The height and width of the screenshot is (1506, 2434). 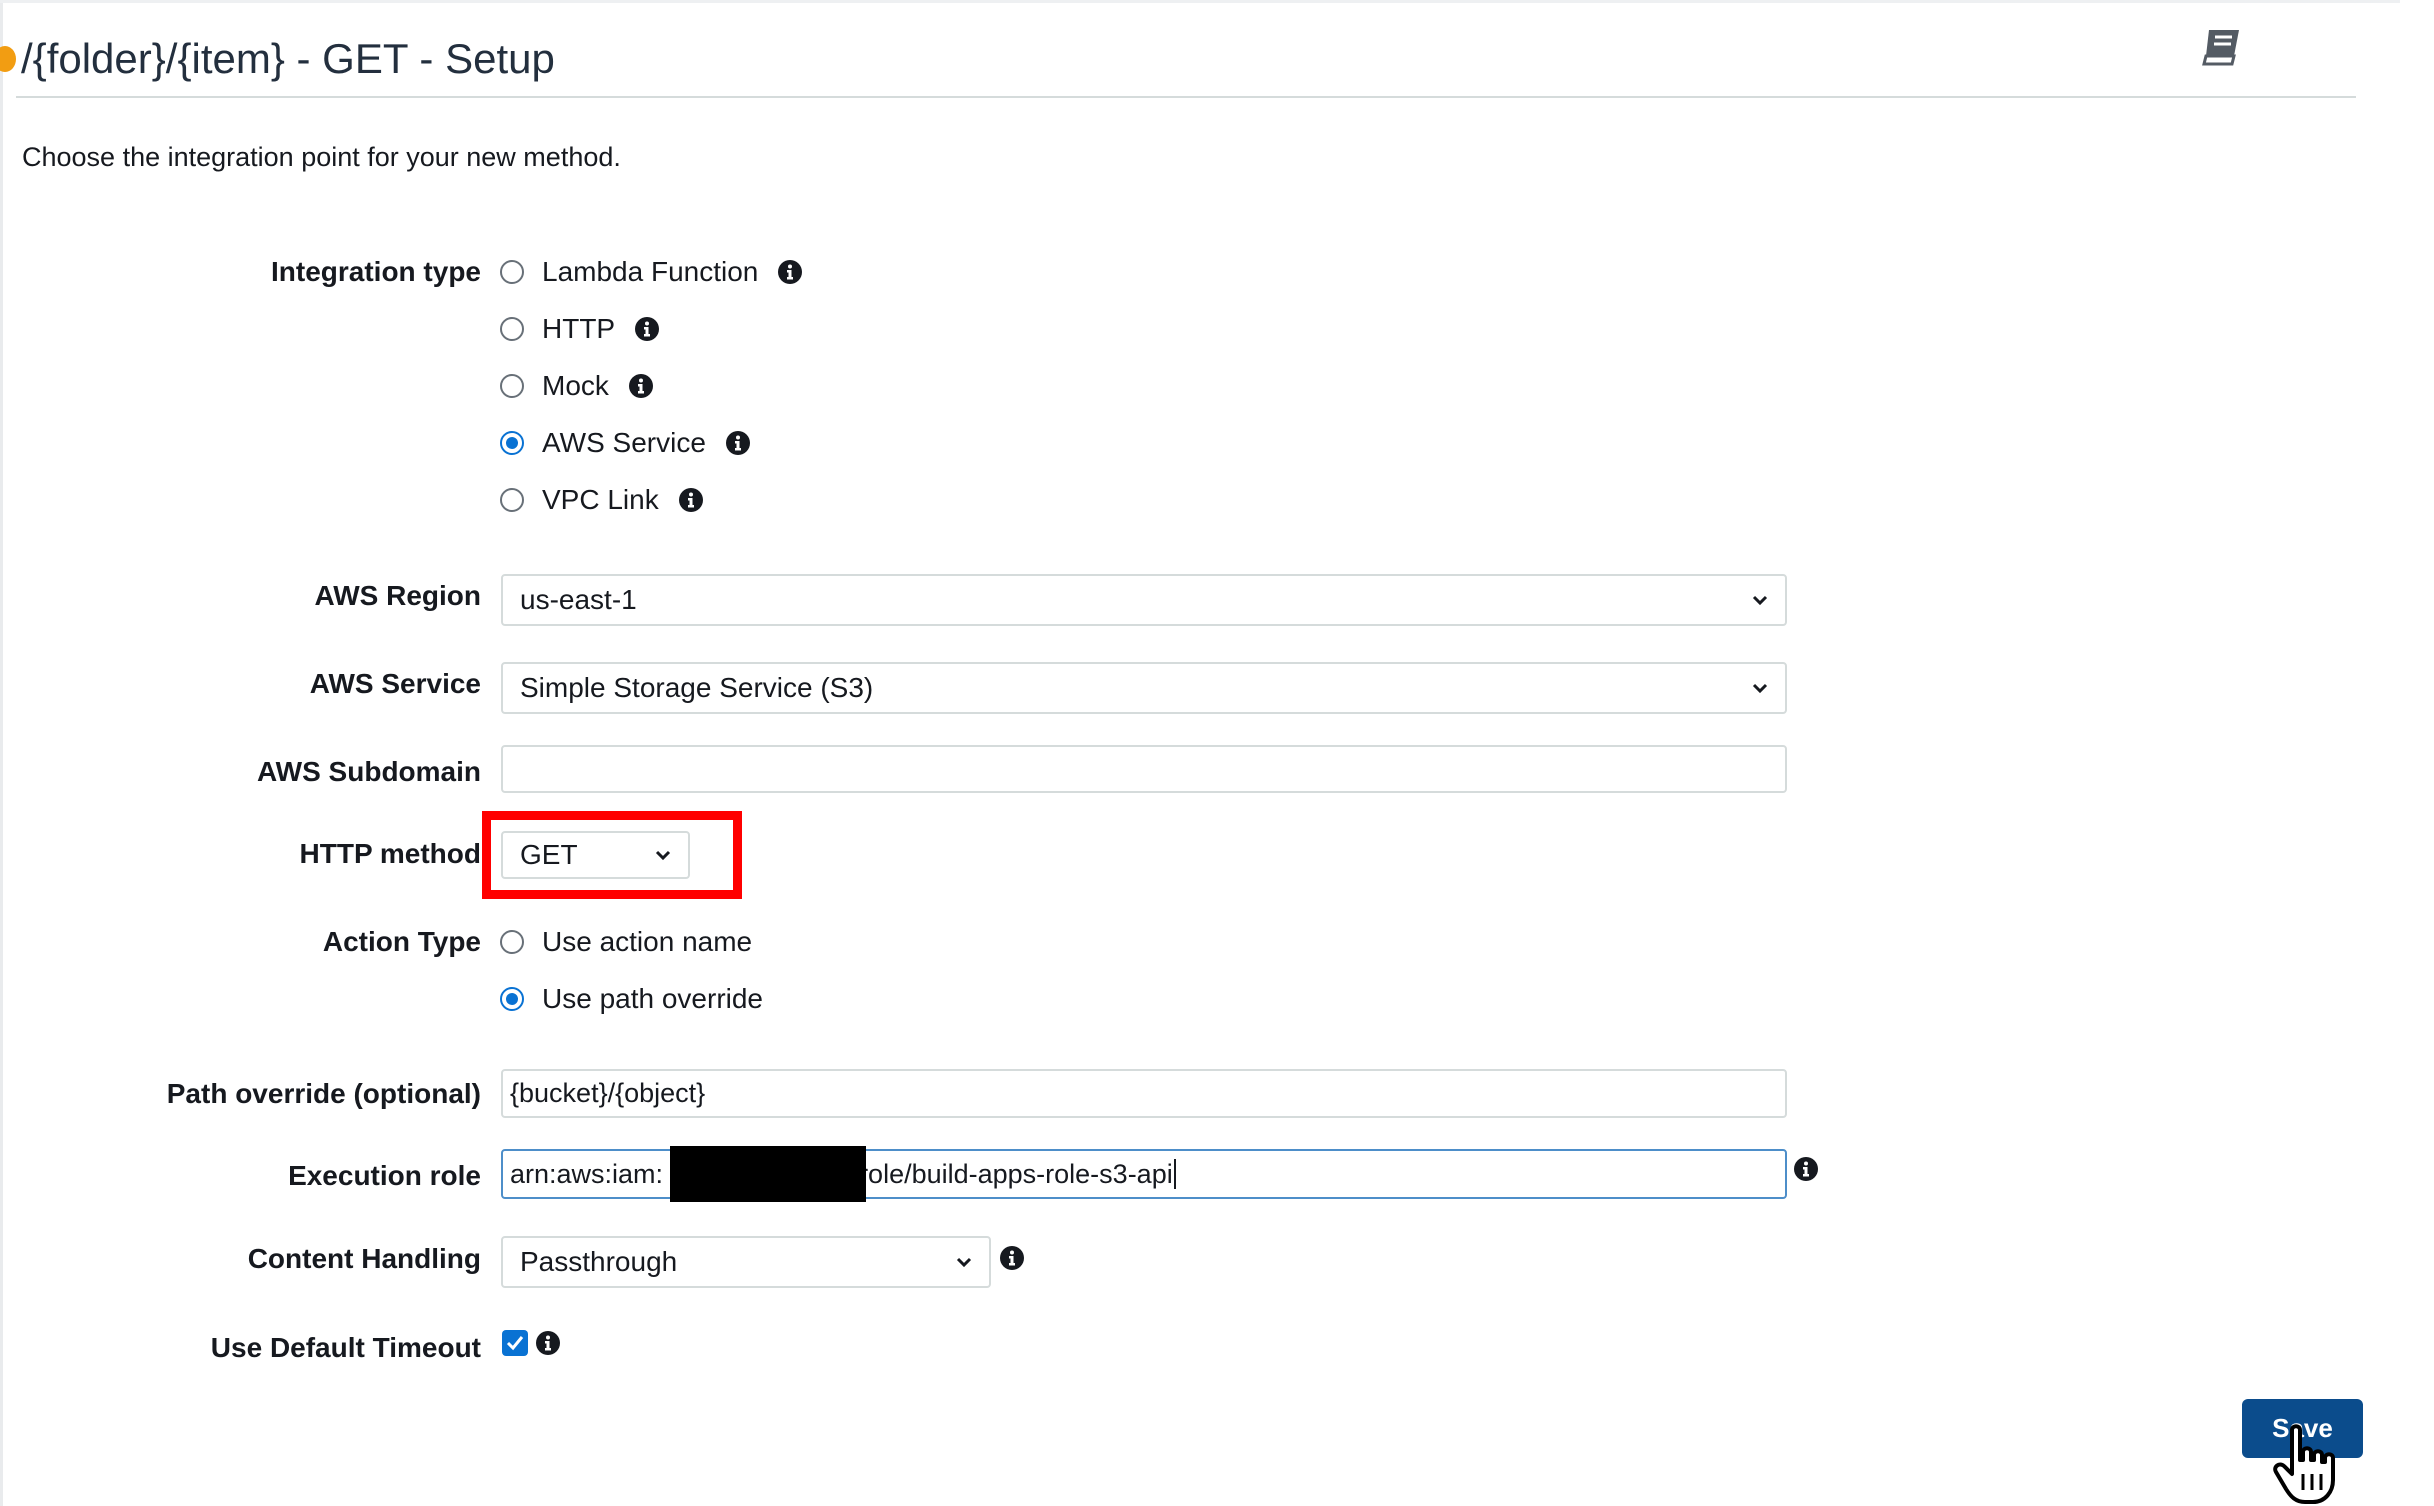 What do you see at coordinates (653, 998) in the screenshot?
I see `radio-label: Use path override` at bounding box center [653, 998].